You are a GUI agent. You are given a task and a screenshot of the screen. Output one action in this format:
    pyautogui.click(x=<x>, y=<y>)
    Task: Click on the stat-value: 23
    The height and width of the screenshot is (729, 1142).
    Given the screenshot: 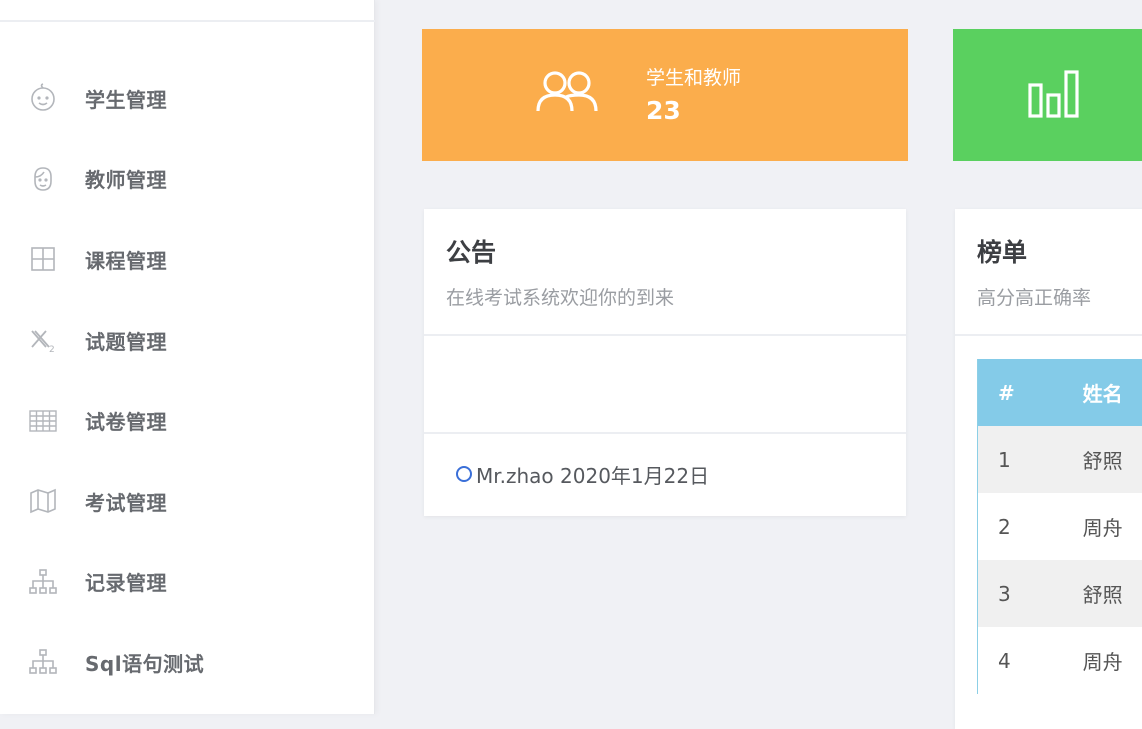 What is the action you would take?
    pyautogui.click(x=663, y=110)
    